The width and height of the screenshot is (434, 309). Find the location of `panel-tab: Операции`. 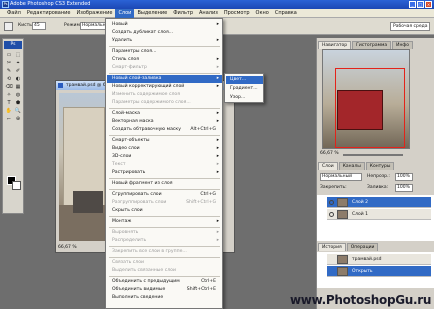

panel-tab: Операции is located at coordinates (362, 247).